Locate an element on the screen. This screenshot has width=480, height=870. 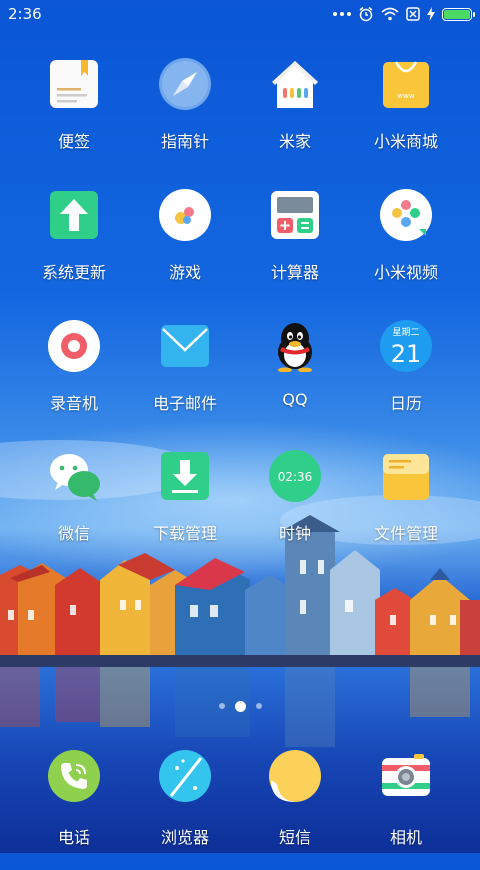
status-time: 2:36 is located at coordinates (25, 14).